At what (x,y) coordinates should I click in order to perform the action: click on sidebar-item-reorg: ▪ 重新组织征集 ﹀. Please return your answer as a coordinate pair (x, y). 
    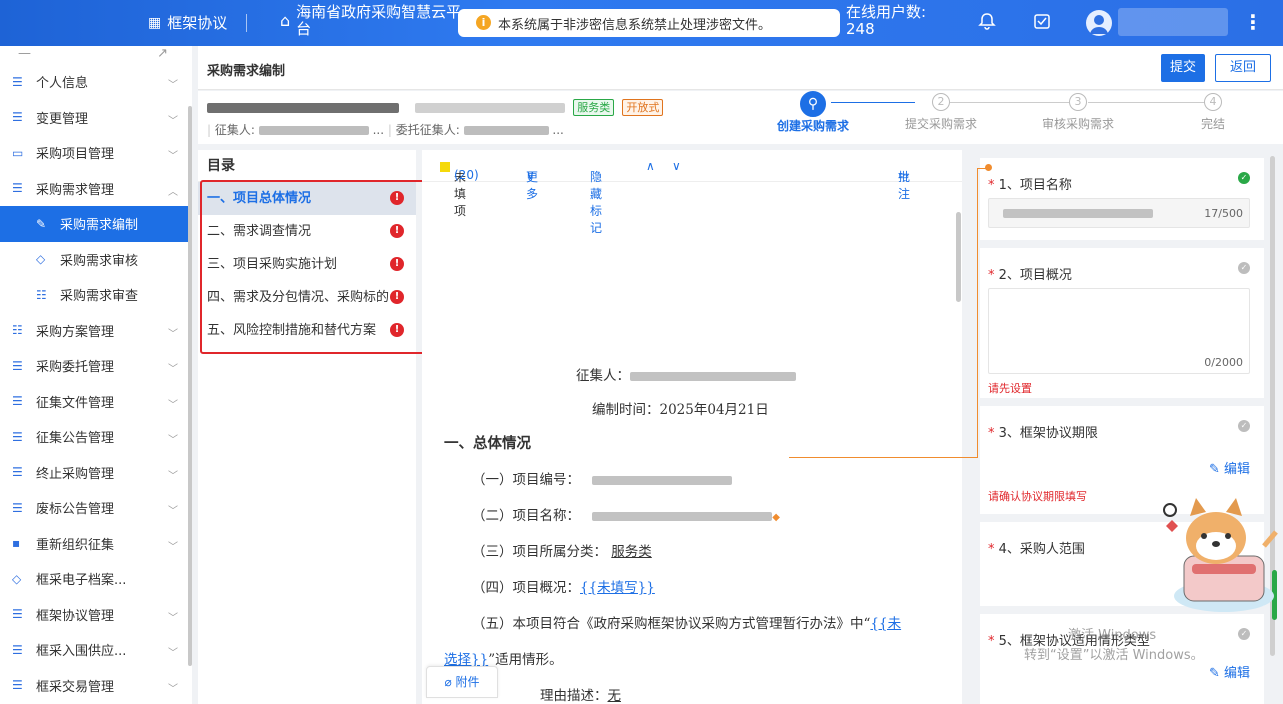
    Looking at the image, I should click on (96, 544).